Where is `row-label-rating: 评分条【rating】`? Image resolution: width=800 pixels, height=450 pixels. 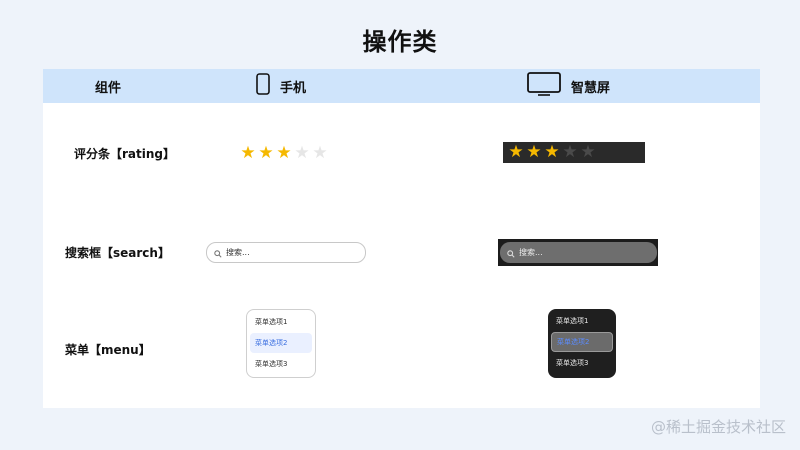 row-label-rating: 评分条【rating】 is located at coordinates (124, 154).